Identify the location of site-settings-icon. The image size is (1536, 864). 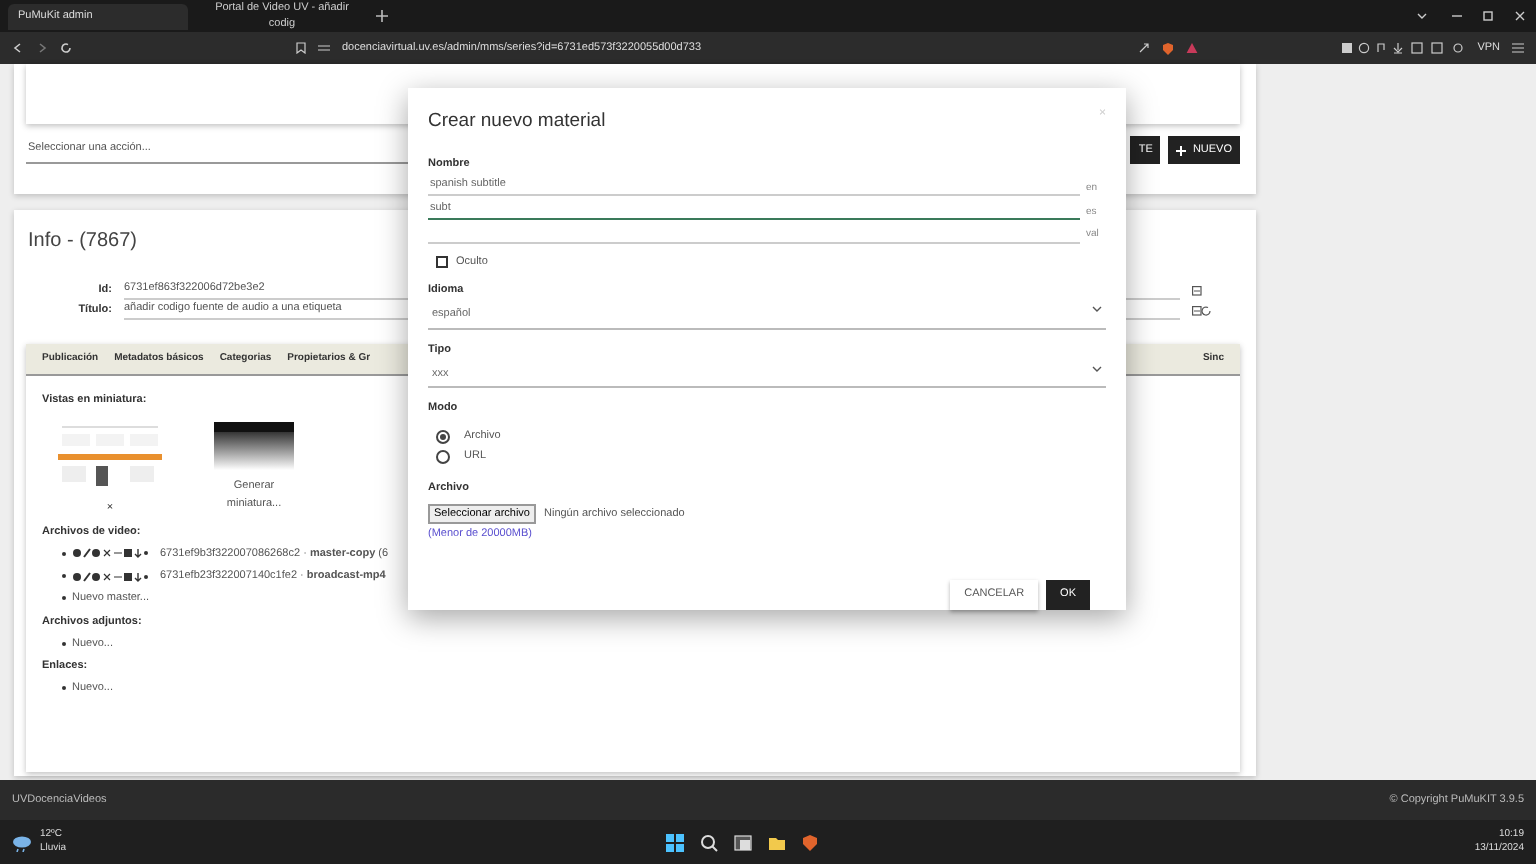
(324, 48).